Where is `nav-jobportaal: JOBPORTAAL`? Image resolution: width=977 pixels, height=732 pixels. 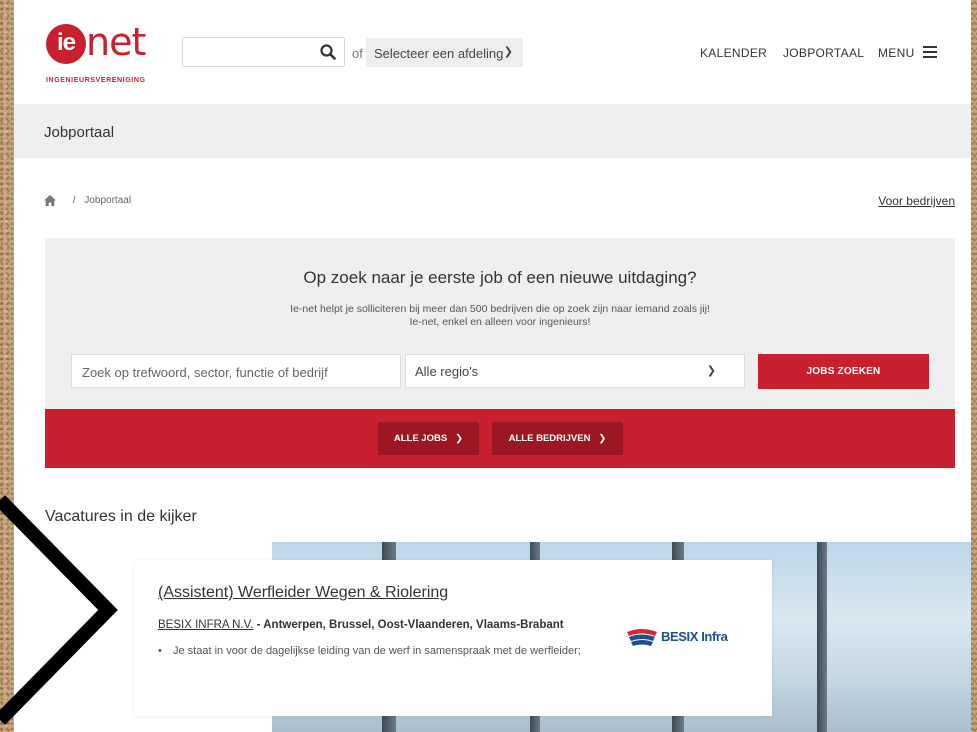
nav-jobportaal: JOBPORTAAL is located at coordinates (823, 53).